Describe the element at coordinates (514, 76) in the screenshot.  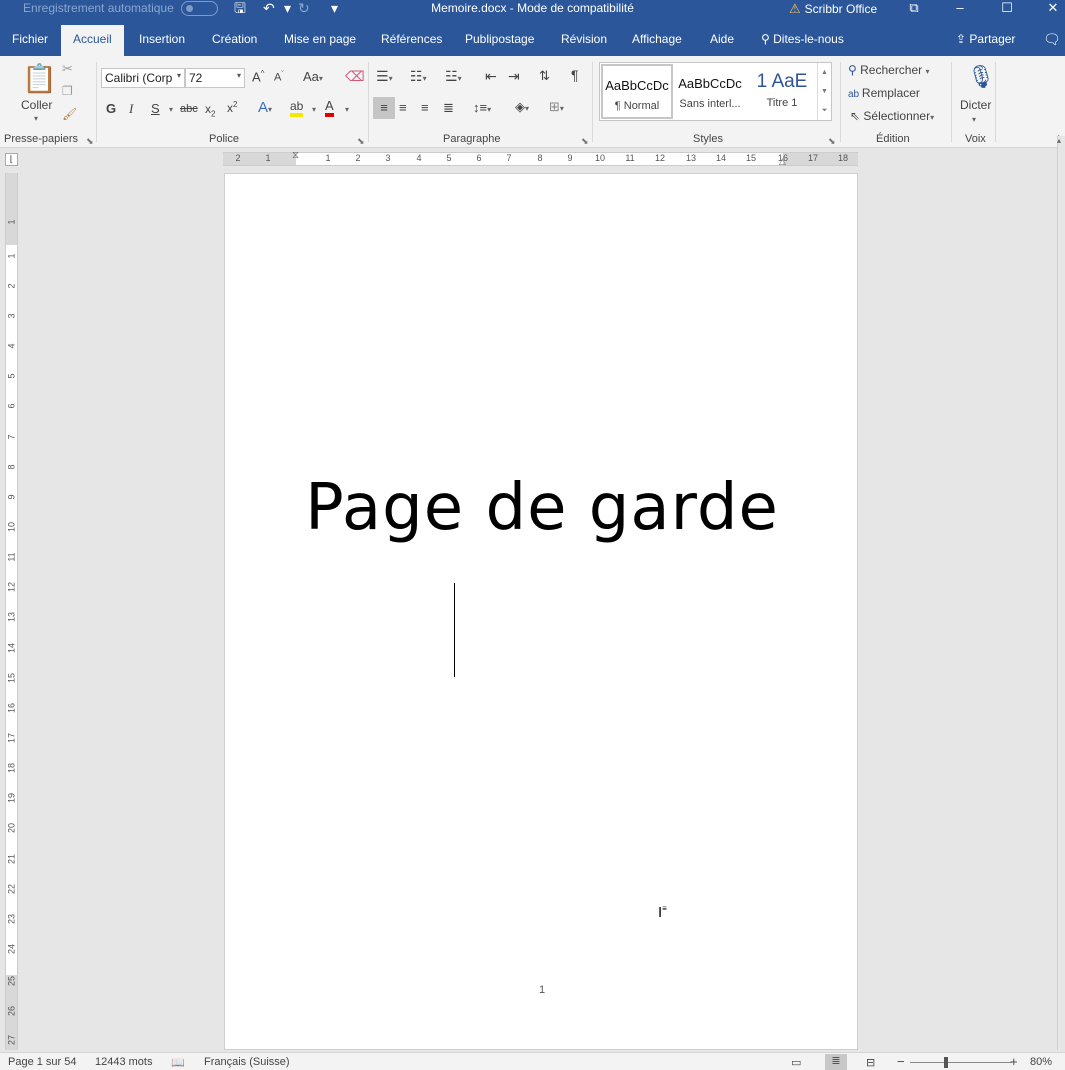
I see `increase-indent-icon: ⇥` at that location.